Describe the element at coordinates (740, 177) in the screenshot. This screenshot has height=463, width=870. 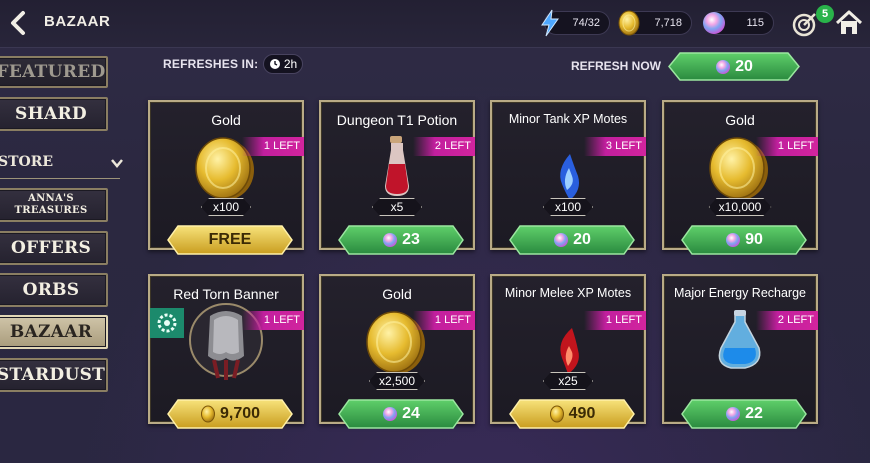
I see `item-card: Gold 1 LEFT x10,000 90` at that location.